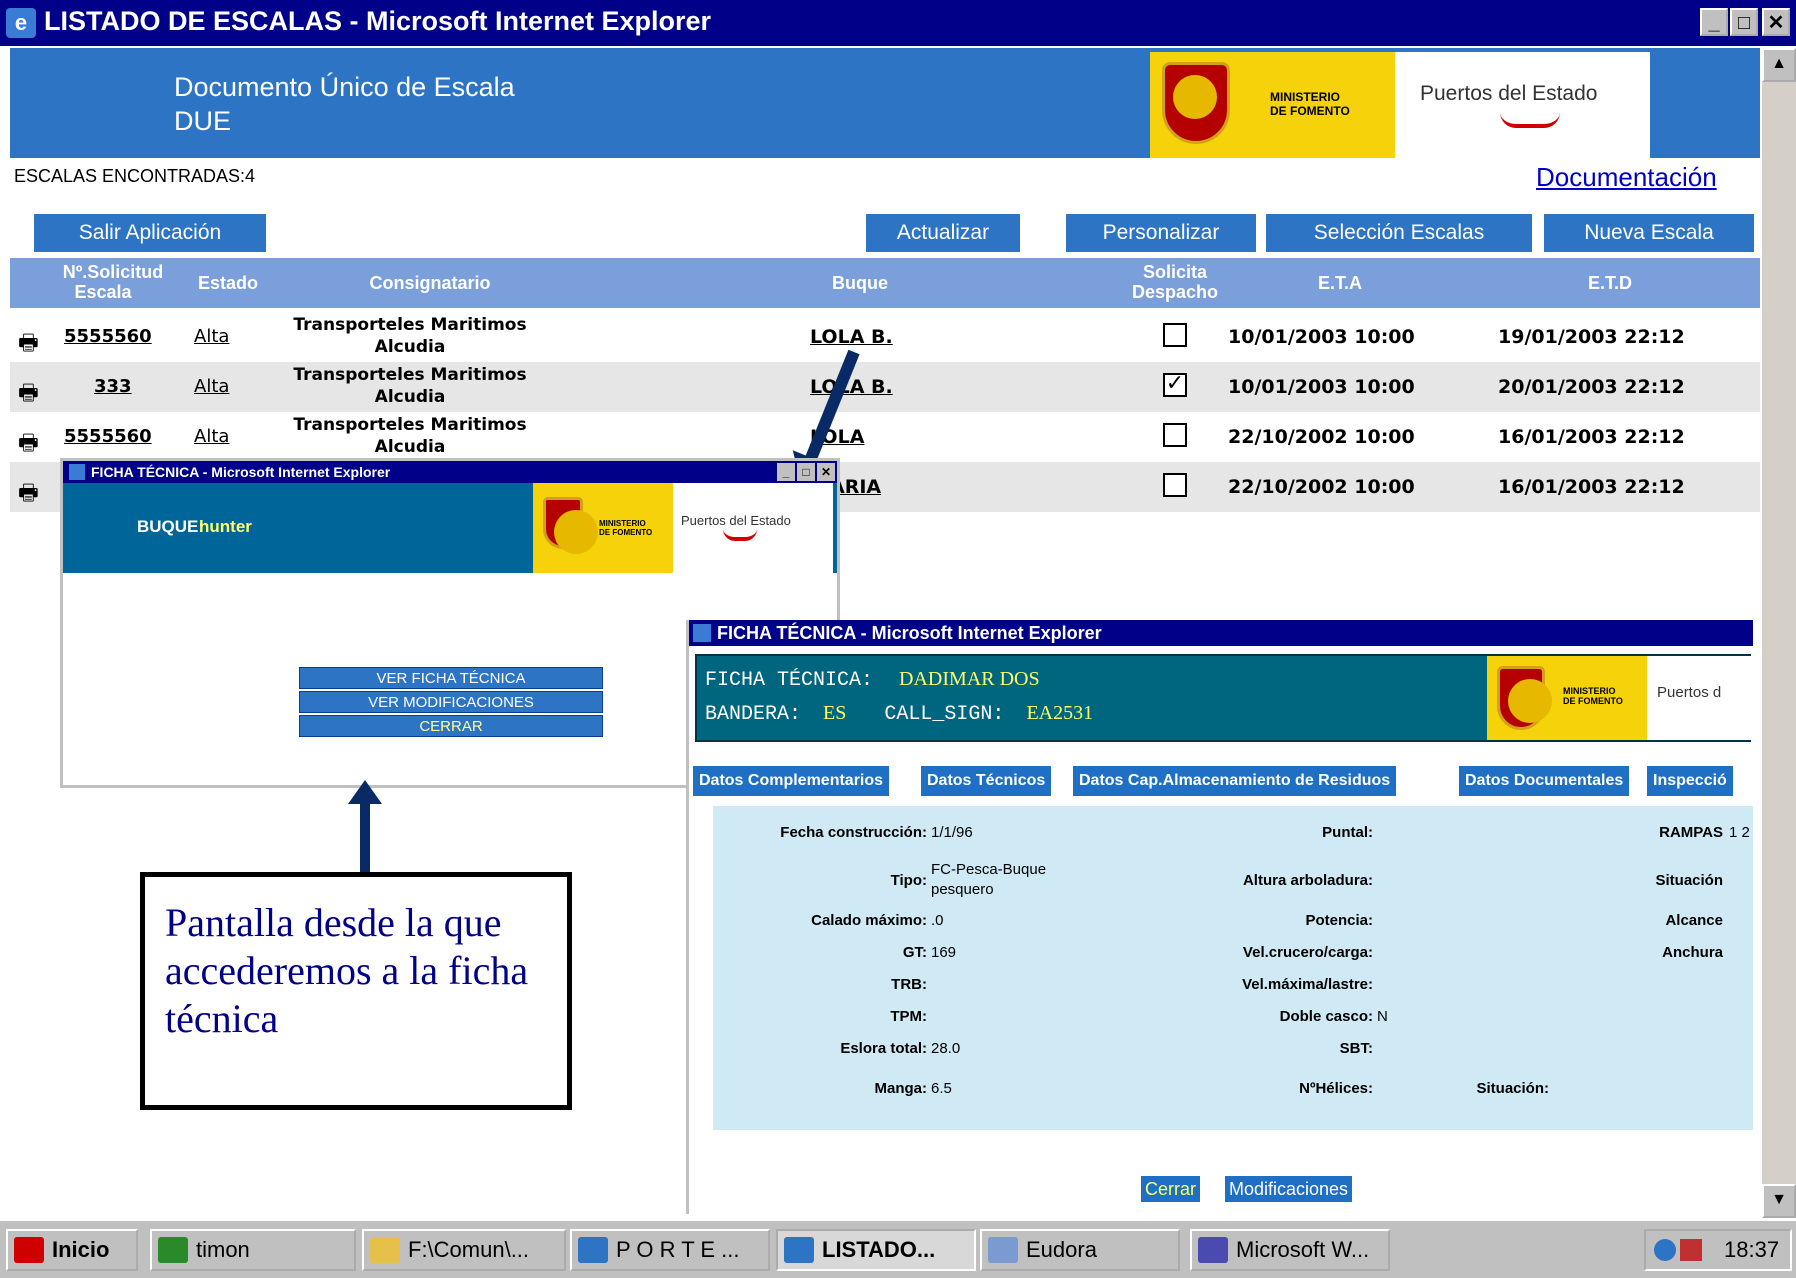 Image resolution: width=1796 pixels, height=1278 pixels. Describe the element at coordinates (986, 781) in the screenshot. I see `tab-datos-tecnicos: Datos Técnicos` at that location.